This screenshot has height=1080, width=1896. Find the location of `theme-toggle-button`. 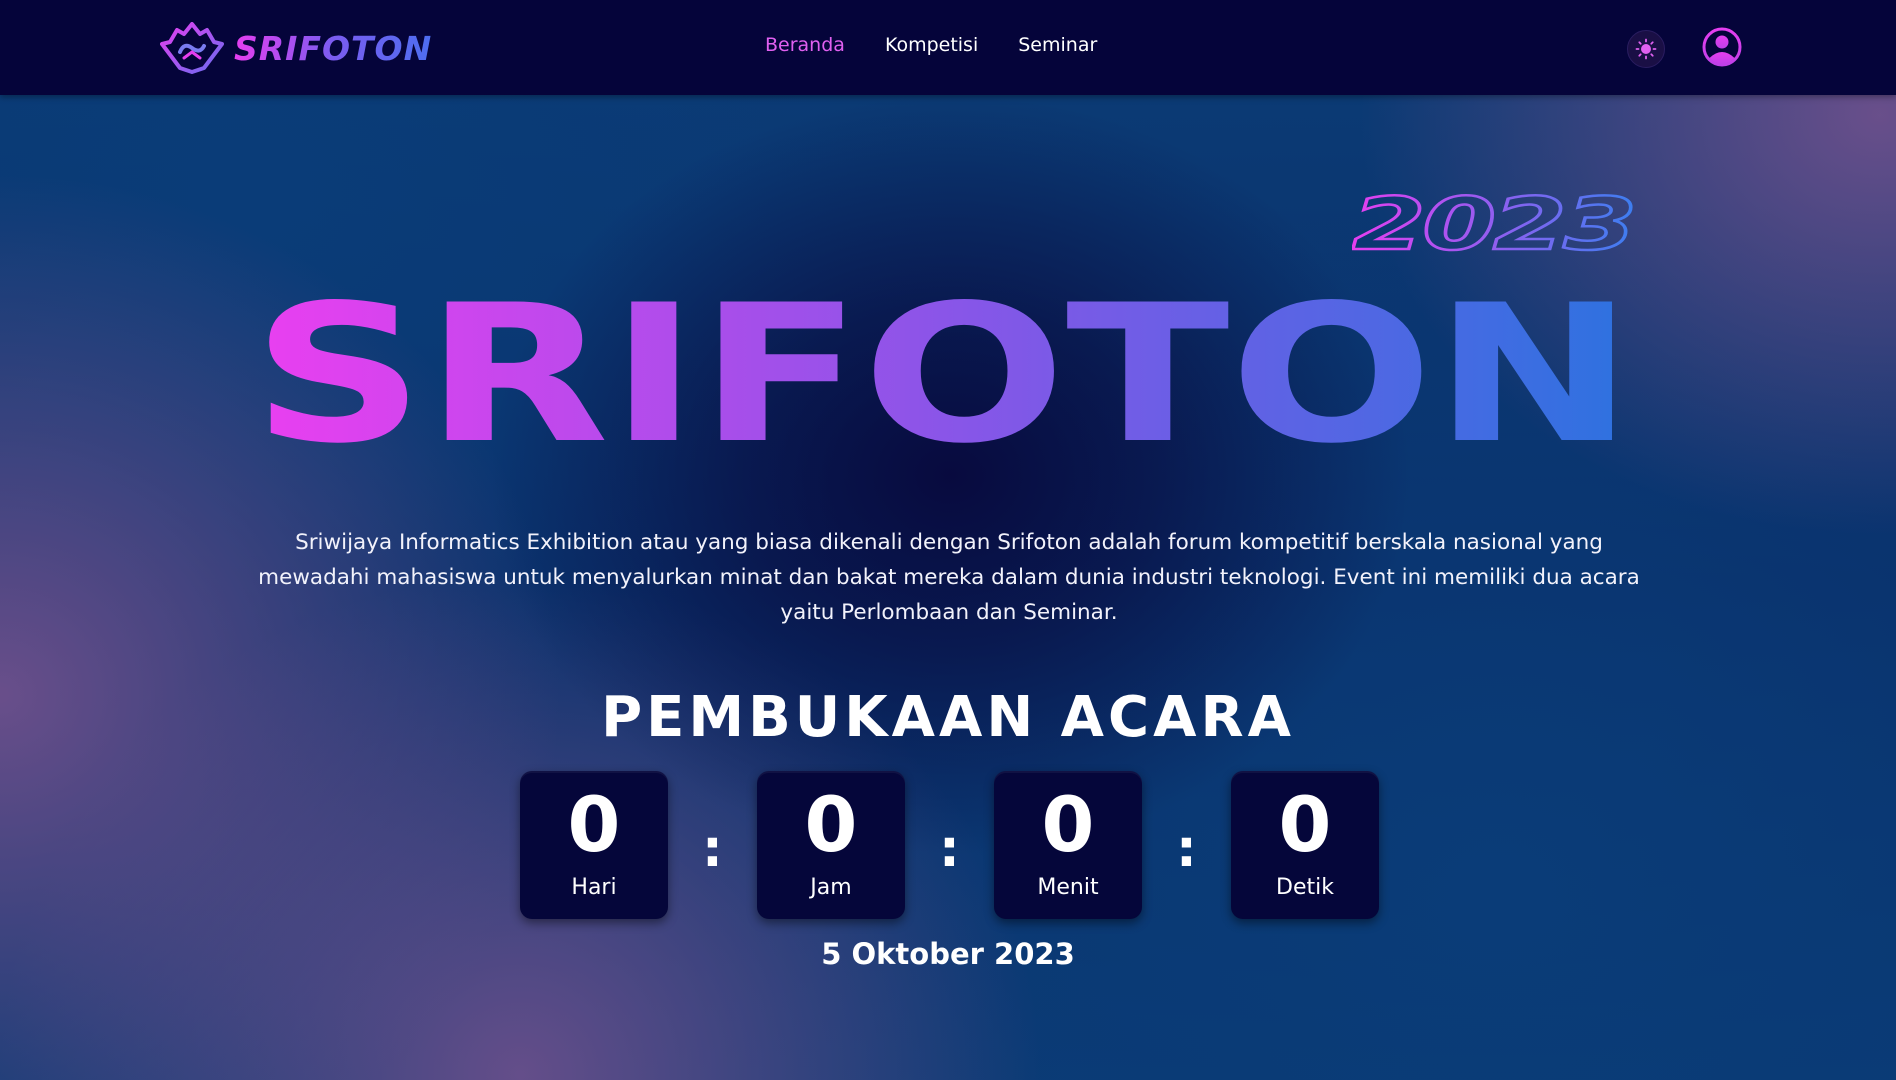

theme-toggle-button is located at coordinates (1646, 49).